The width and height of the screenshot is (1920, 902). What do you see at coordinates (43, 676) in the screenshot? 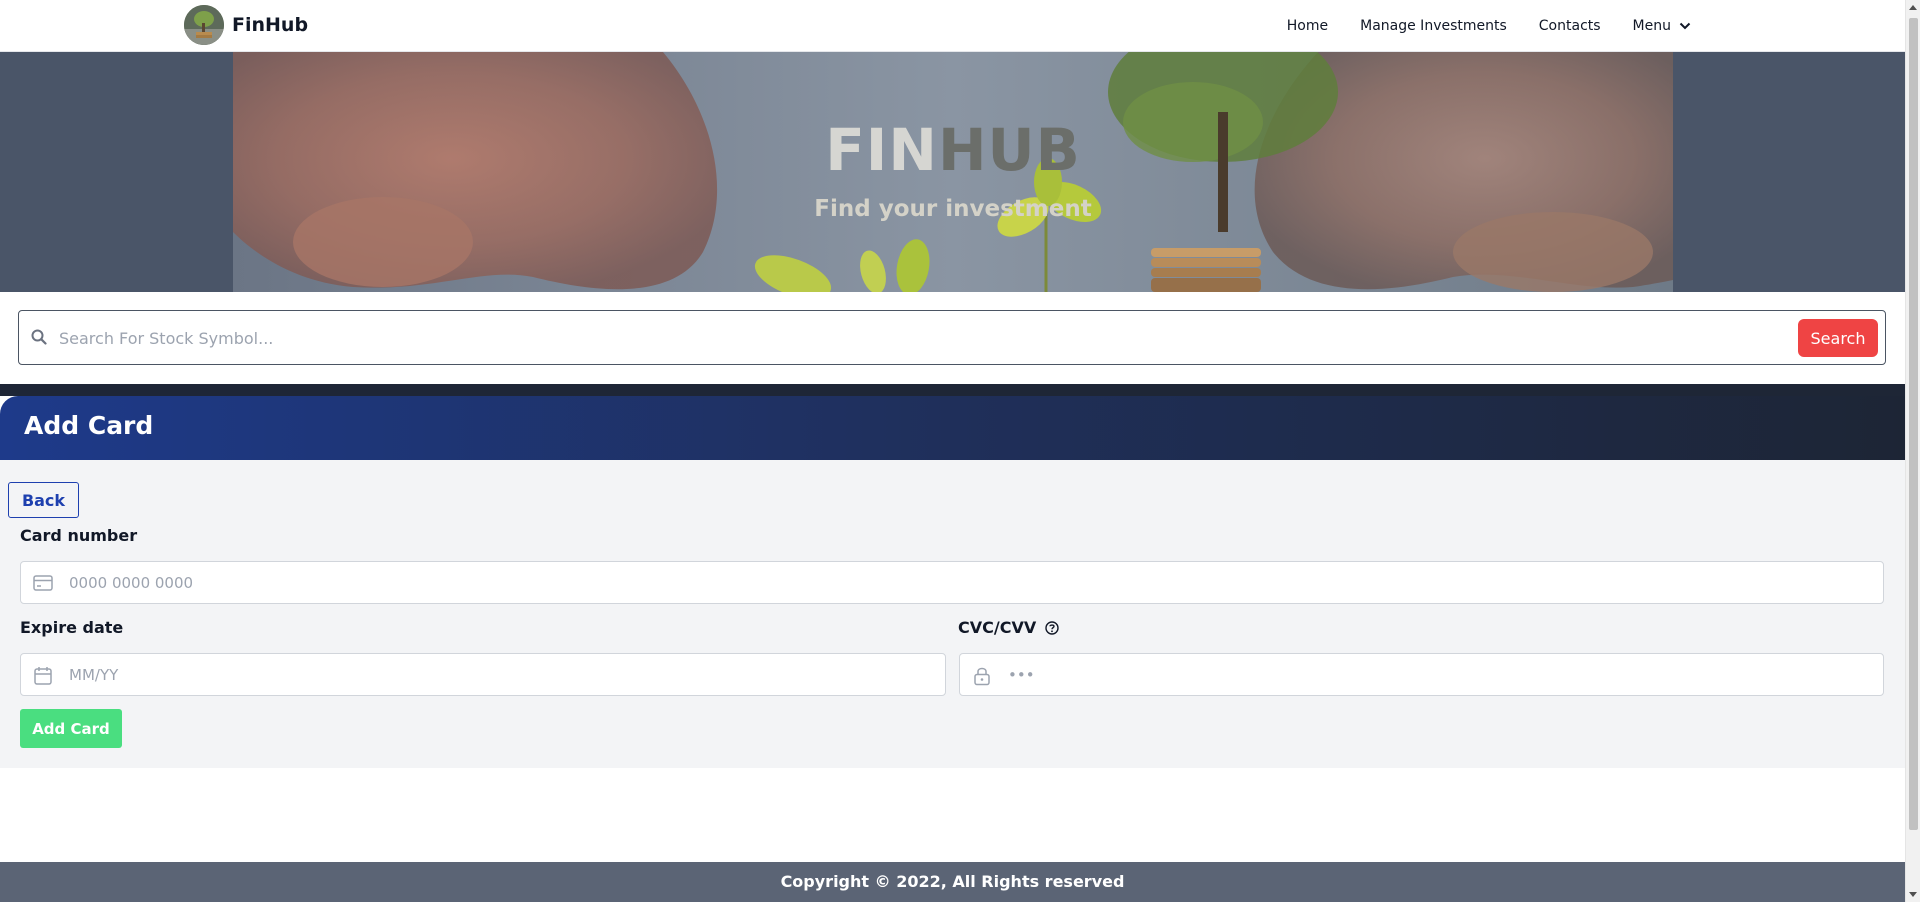
I see `calendar-icon` at bounding box center [43, 676].